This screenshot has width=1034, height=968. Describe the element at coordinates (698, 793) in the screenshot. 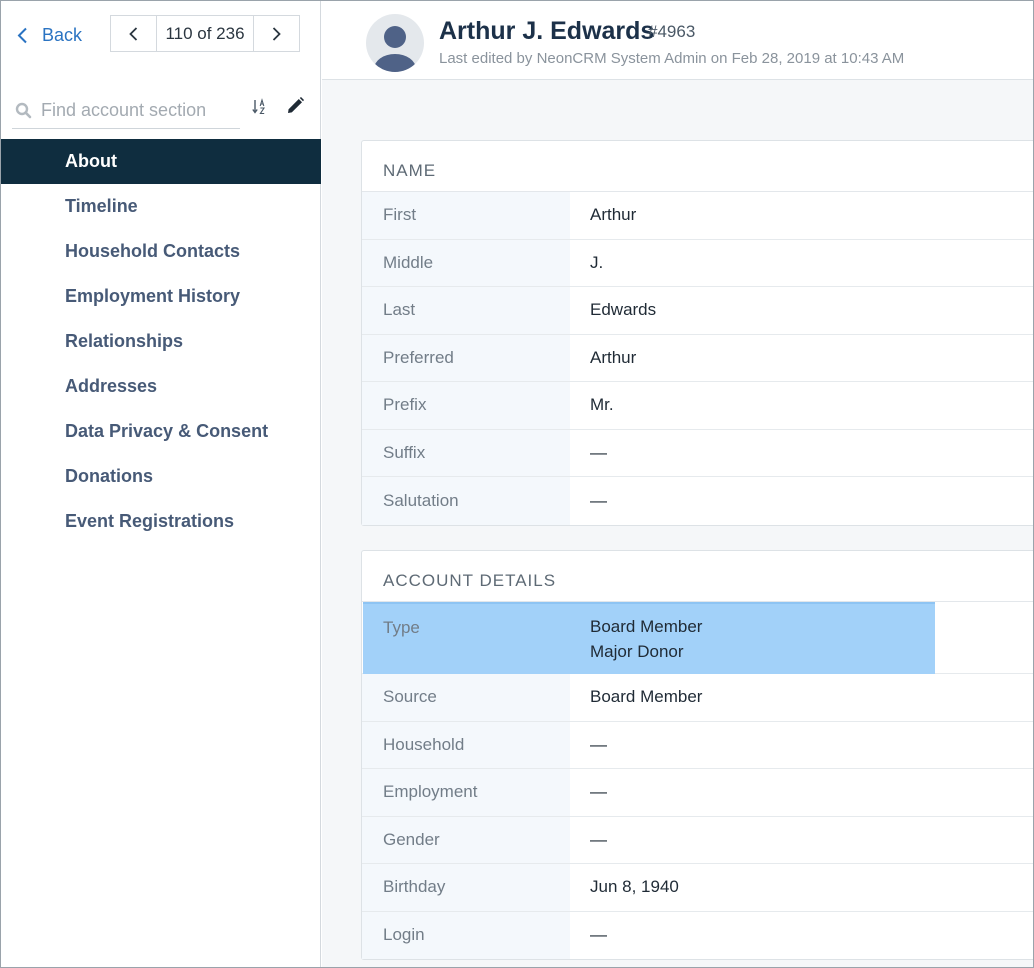

I see `field-row-employment: Employment —` at that location.